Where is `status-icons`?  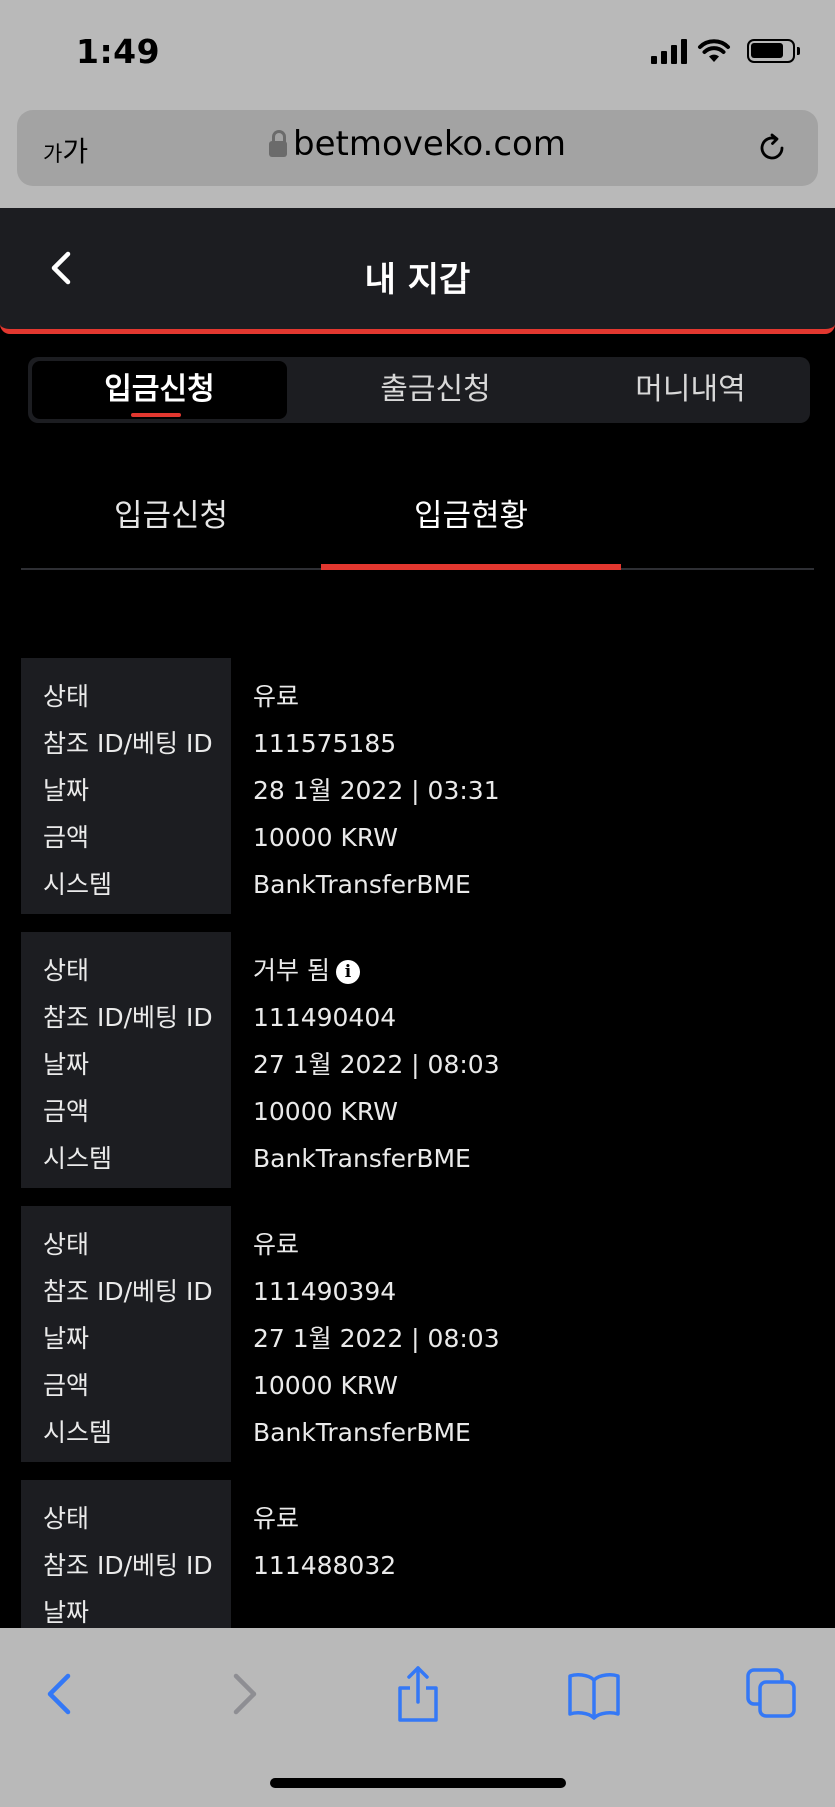
status-icons is located at coordinates (725, 51).